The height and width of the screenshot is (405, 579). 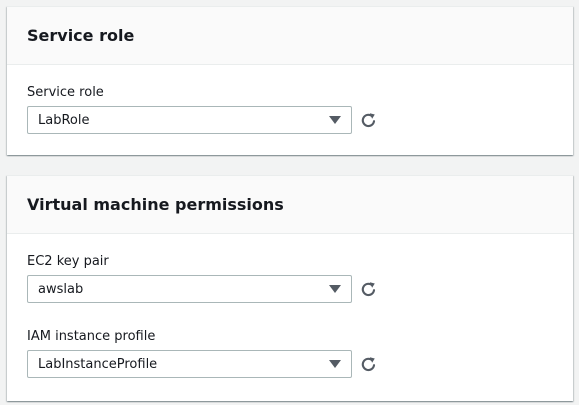 I want to click on service-role-select: LabRole, so click(x=189, y=120).